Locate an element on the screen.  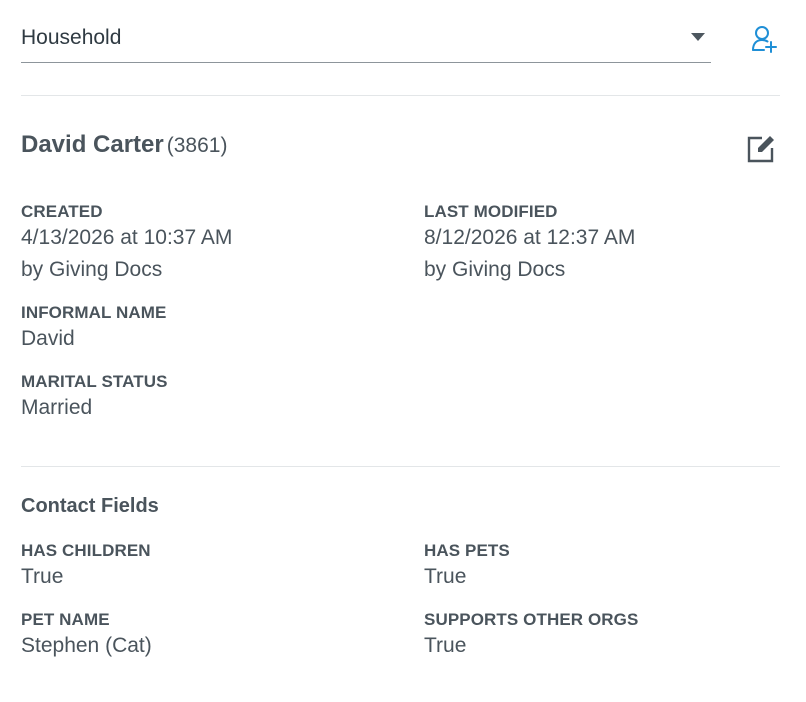
created-label: CREATED is located at coordinates (62, 211).